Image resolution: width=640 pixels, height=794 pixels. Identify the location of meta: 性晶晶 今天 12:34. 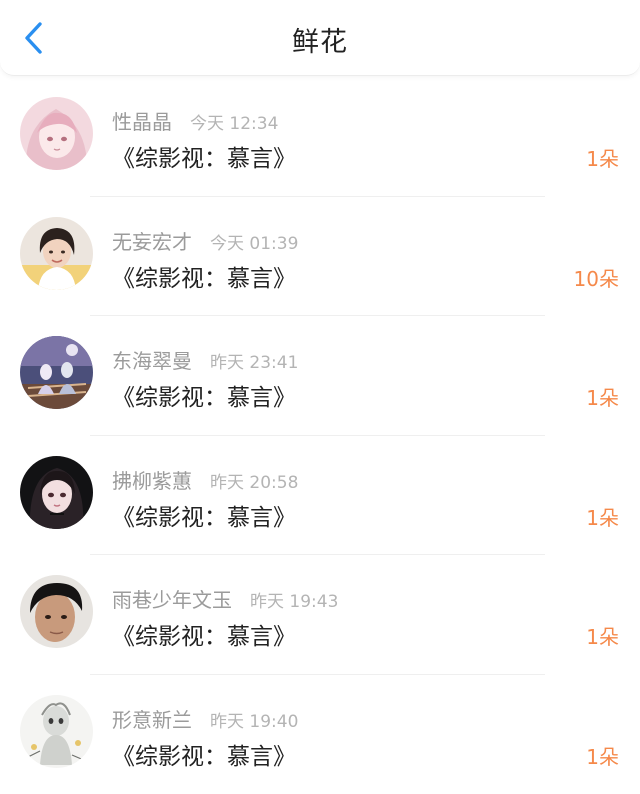
(195, 118).